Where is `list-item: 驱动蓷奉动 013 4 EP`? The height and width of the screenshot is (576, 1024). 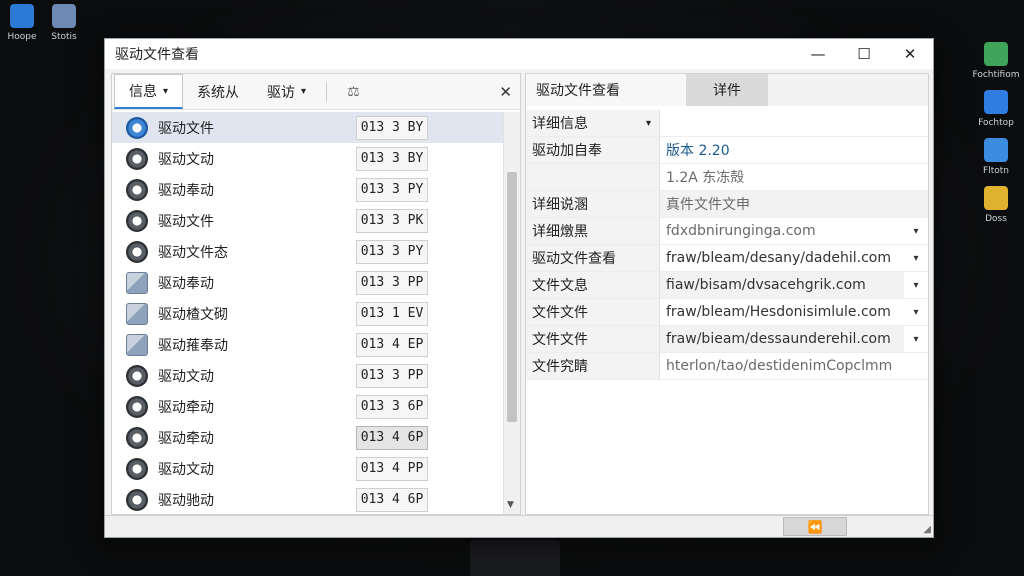
list-item: 驱动蓷奉动 013 4 EP is located at coordinates (308, 344).